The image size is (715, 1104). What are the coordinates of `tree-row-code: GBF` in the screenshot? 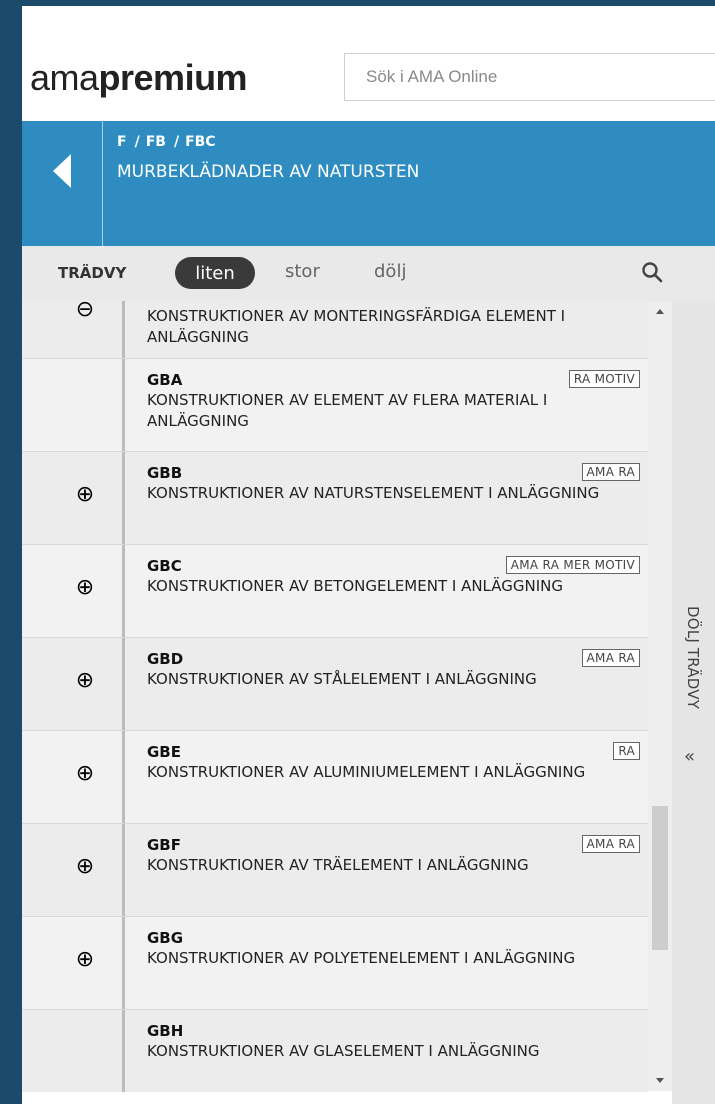 It's located at (164, 845).